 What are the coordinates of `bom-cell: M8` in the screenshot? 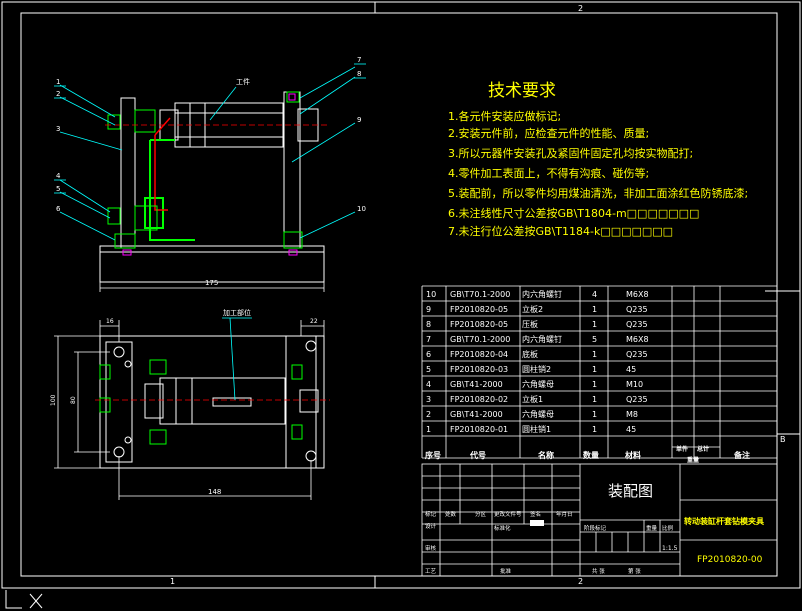 It's located at (632, 414).